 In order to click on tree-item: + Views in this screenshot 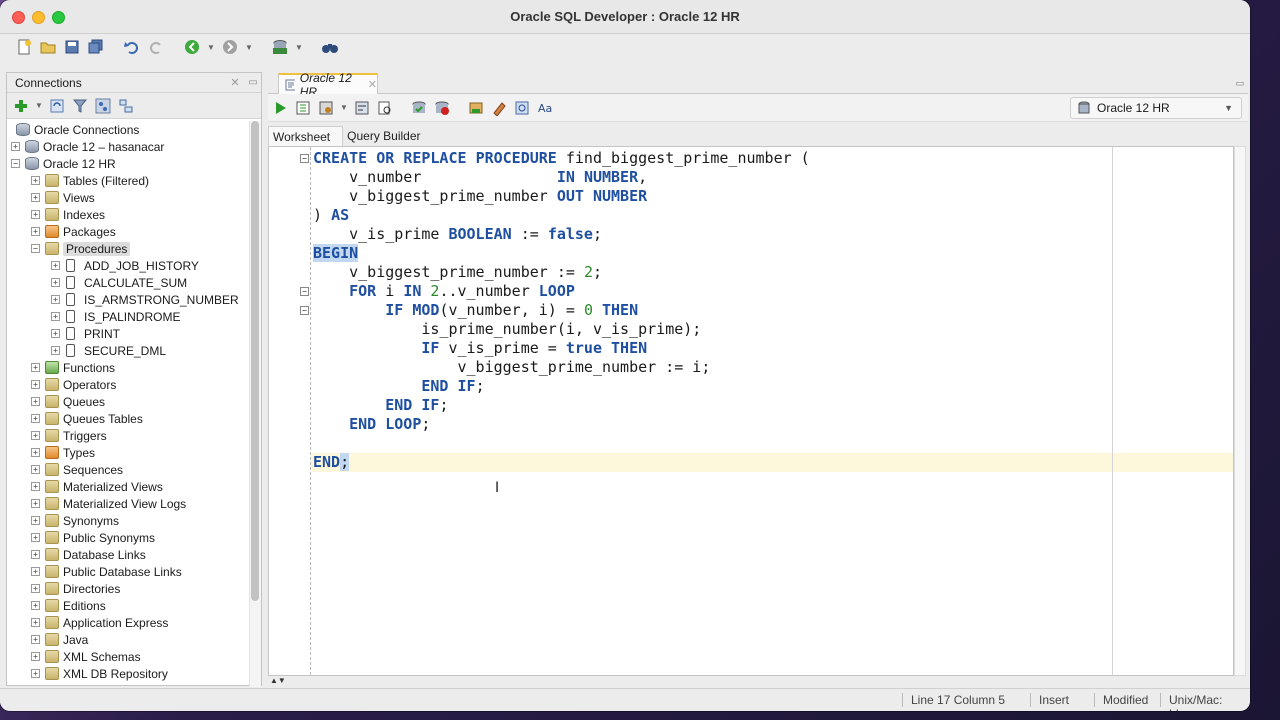, I will do `click(128, 197)`.